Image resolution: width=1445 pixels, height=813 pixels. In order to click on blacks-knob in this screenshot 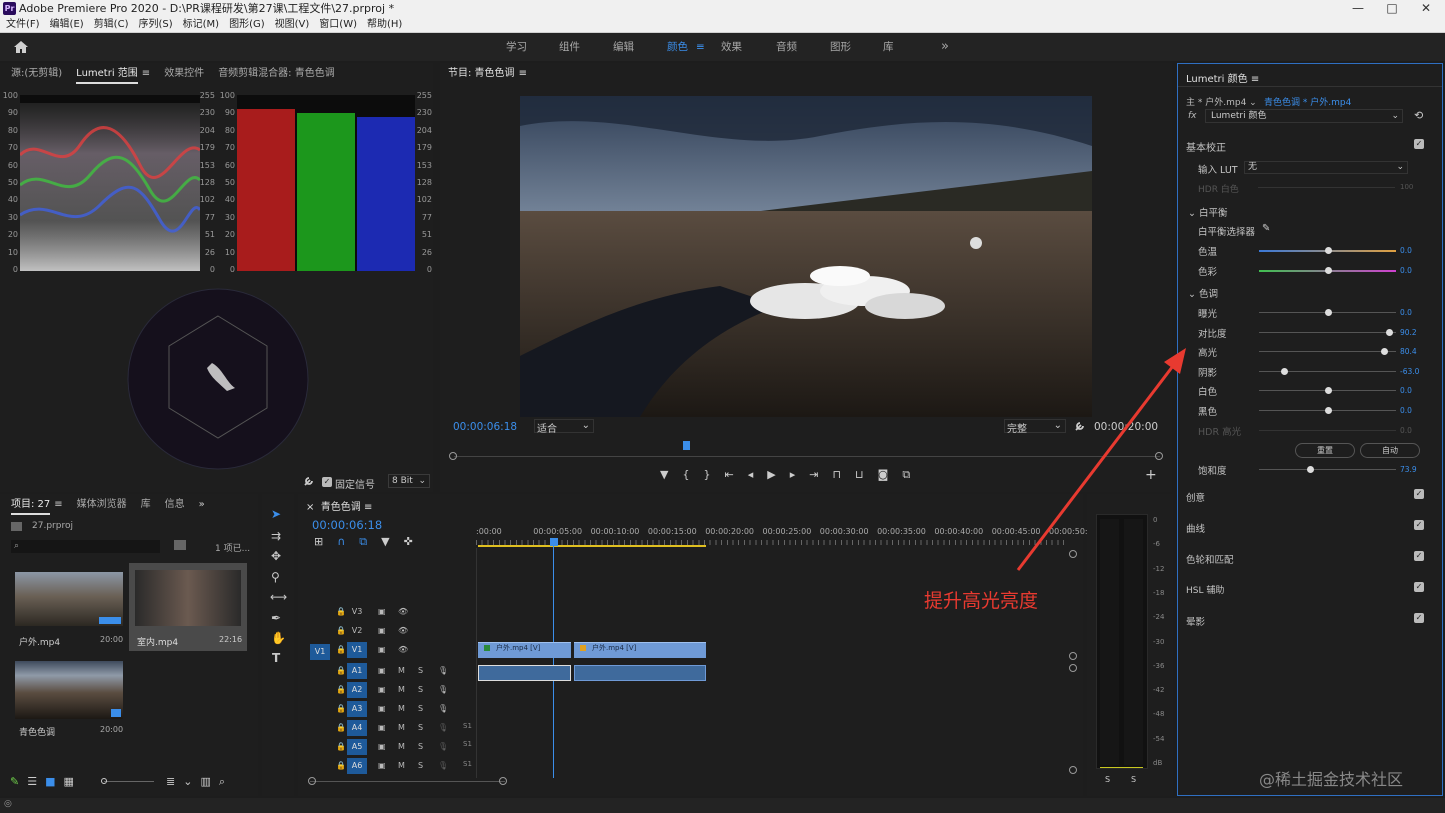, I will do `click(1328, 410)`.